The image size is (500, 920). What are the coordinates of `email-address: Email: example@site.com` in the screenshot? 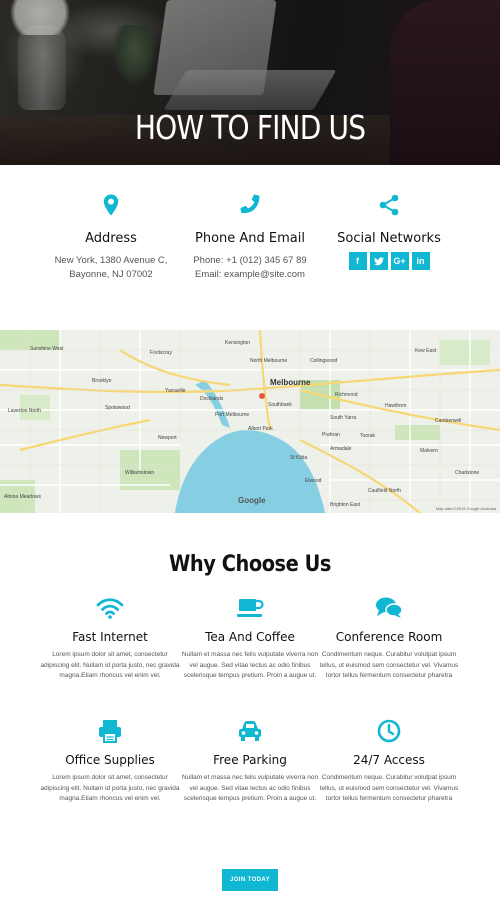 It's located at (250, 274).